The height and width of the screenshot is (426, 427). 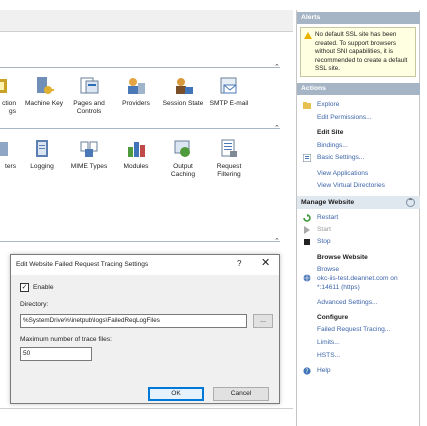 What do you see at coordinates (229, 103) in the screenshot?
I see `feature-label: SMTP E-mail` at bounding box center [229, 103].